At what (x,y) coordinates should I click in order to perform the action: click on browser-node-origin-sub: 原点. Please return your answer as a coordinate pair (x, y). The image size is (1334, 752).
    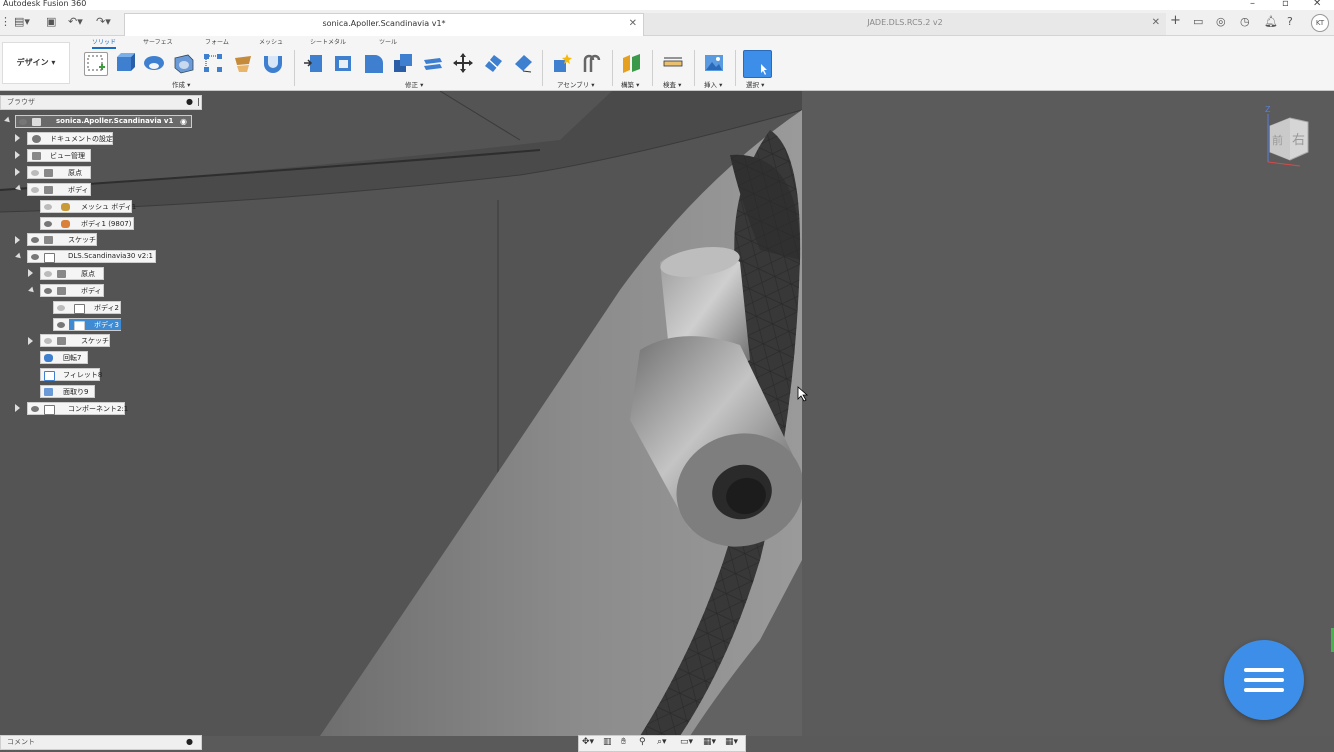
    Looking at the image, I should click on (72, 273).